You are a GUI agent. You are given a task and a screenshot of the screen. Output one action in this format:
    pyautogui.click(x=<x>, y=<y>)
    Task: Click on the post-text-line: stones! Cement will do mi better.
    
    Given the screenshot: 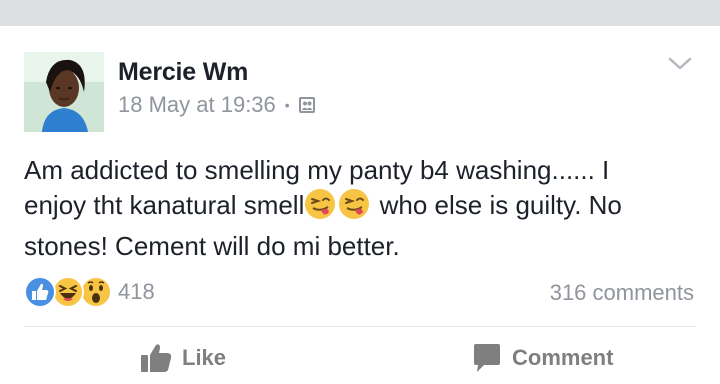 What is the action you would take?
    pyautogui.click(x=212, y=246)
    